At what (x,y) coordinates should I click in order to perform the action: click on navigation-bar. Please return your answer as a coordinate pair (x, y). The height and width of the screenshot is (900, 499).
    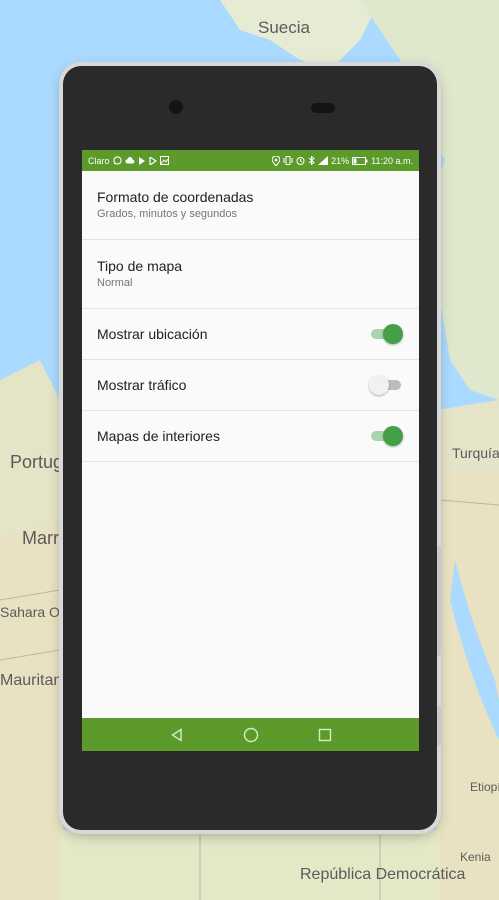
    Looking at the image, I should click on (250, 734).